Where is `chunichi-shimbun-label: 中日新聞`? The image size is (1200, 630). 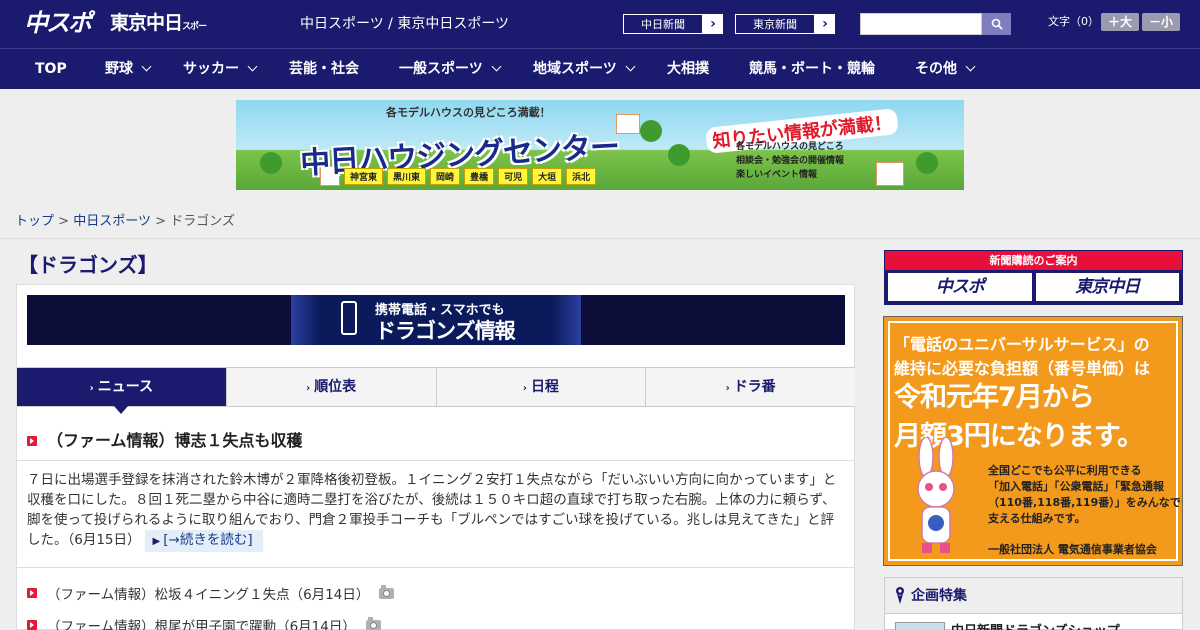
chunichi-shimbun-label: 中日新聞 is located at coordinates (663, 24).